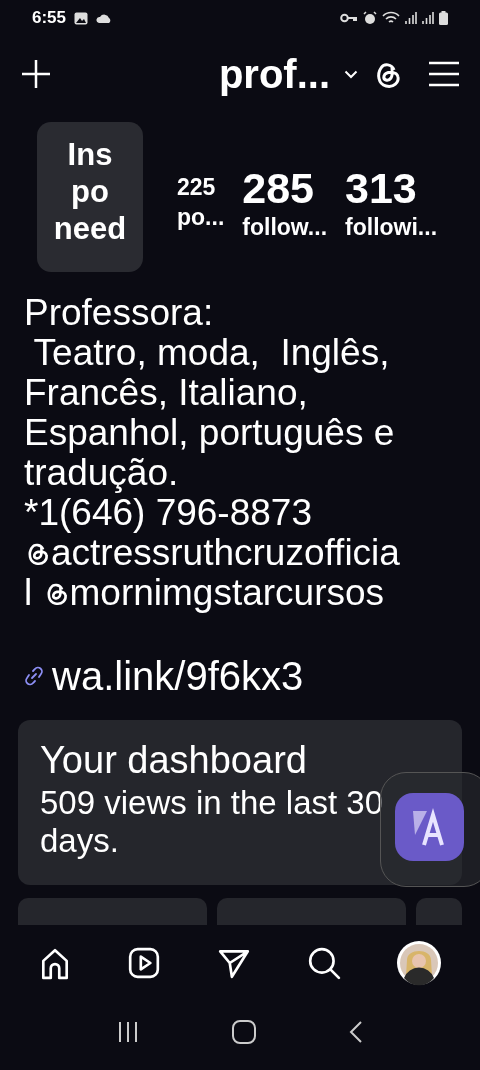  Describe the element at coordinates (225, 553) in the screenshot. I see `mention-link: actressruthcruzofficia` at that location.